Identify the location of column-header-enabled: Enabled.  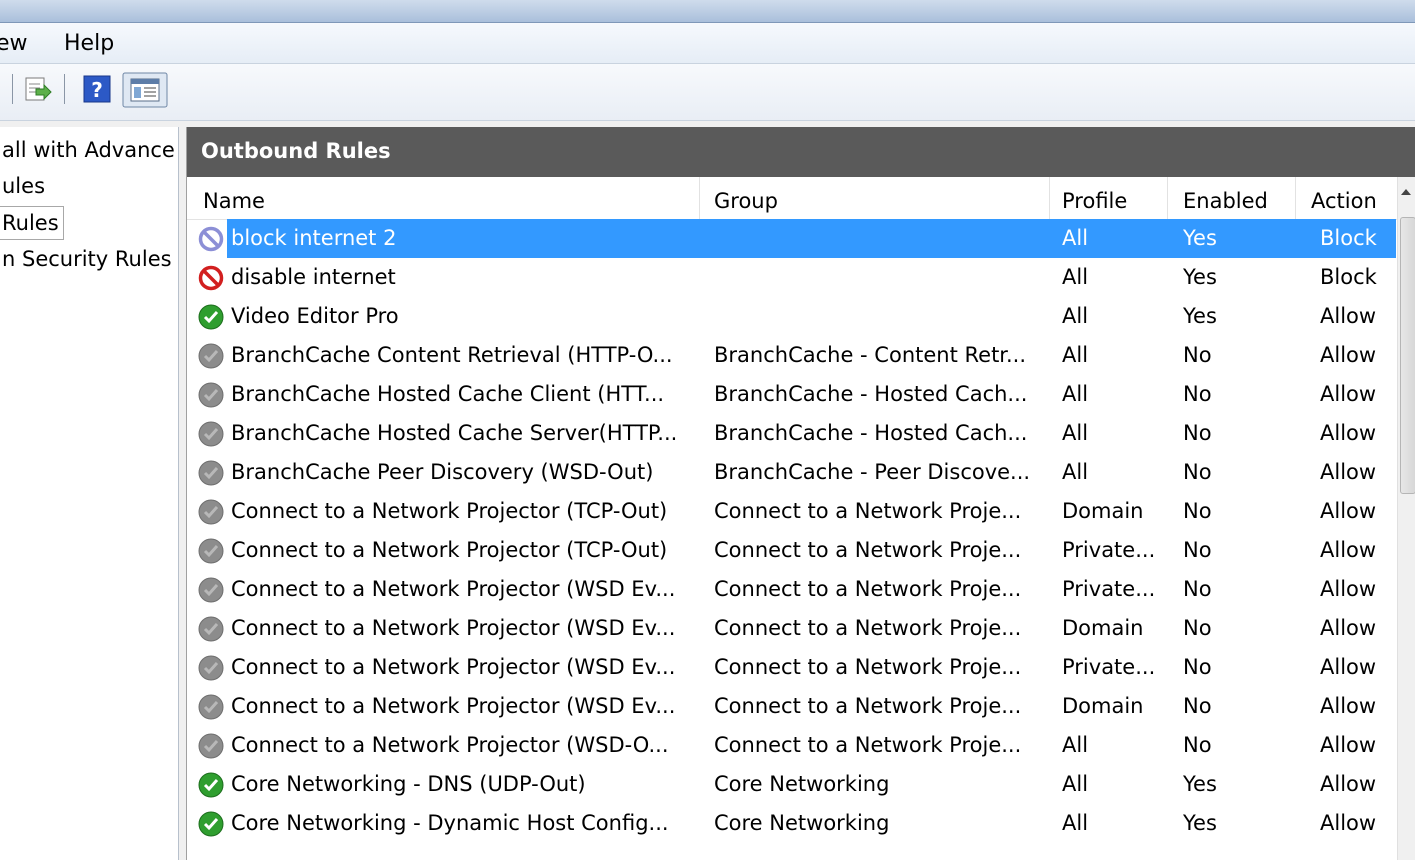
(1225, 204).